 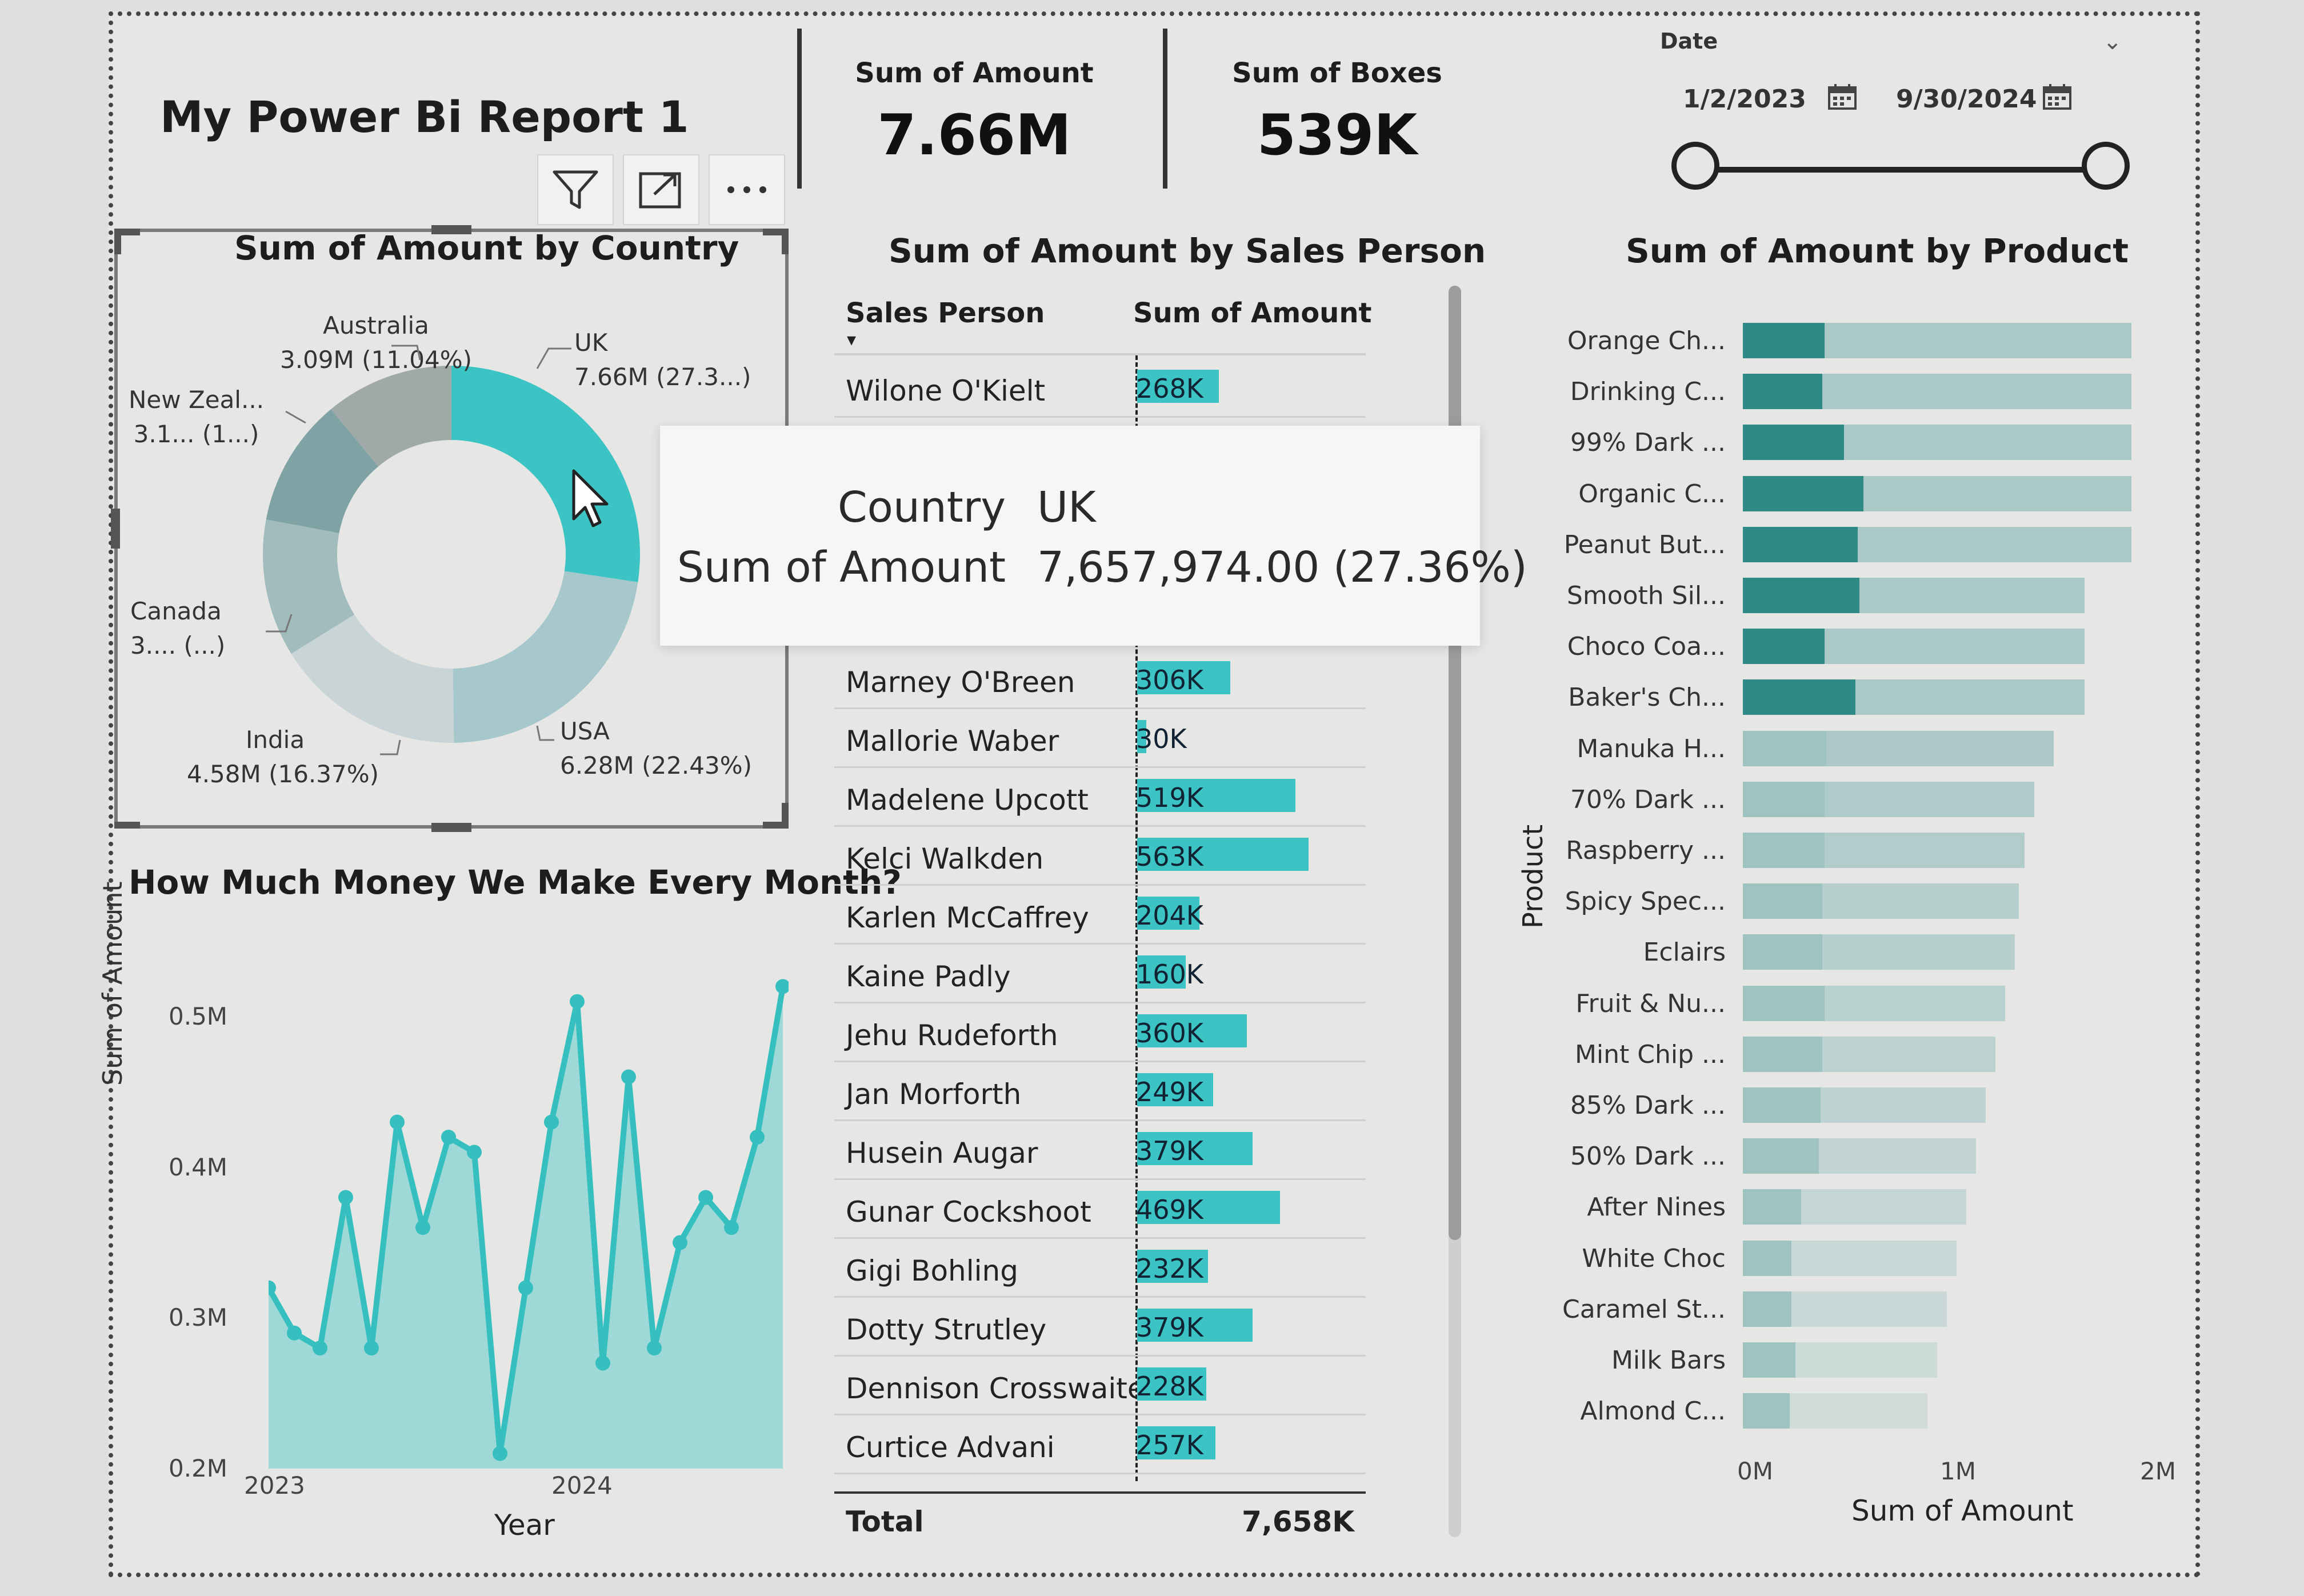 I want to click on product-x-tick: 0M, so click(x=1755, y=1471).